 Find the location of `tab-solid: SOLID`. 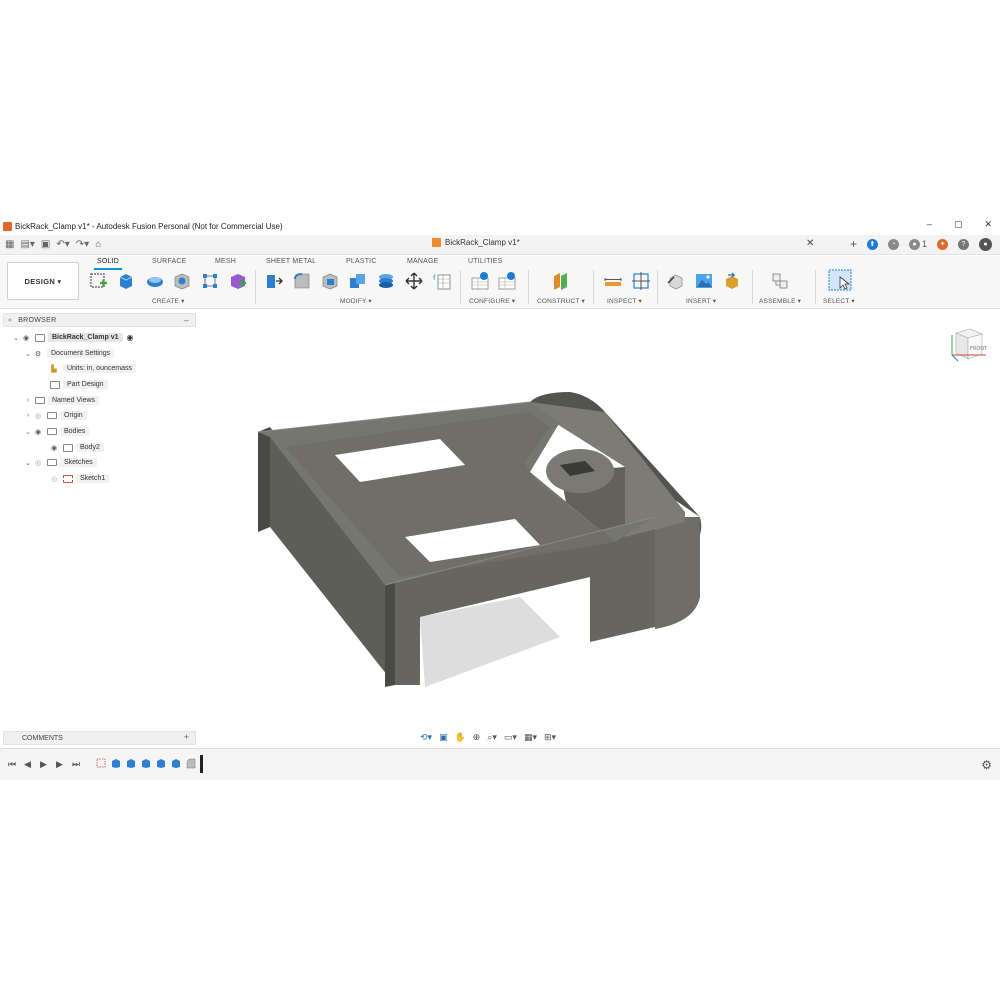

tab-solid: SOLID is located at coordinates (108, 264).